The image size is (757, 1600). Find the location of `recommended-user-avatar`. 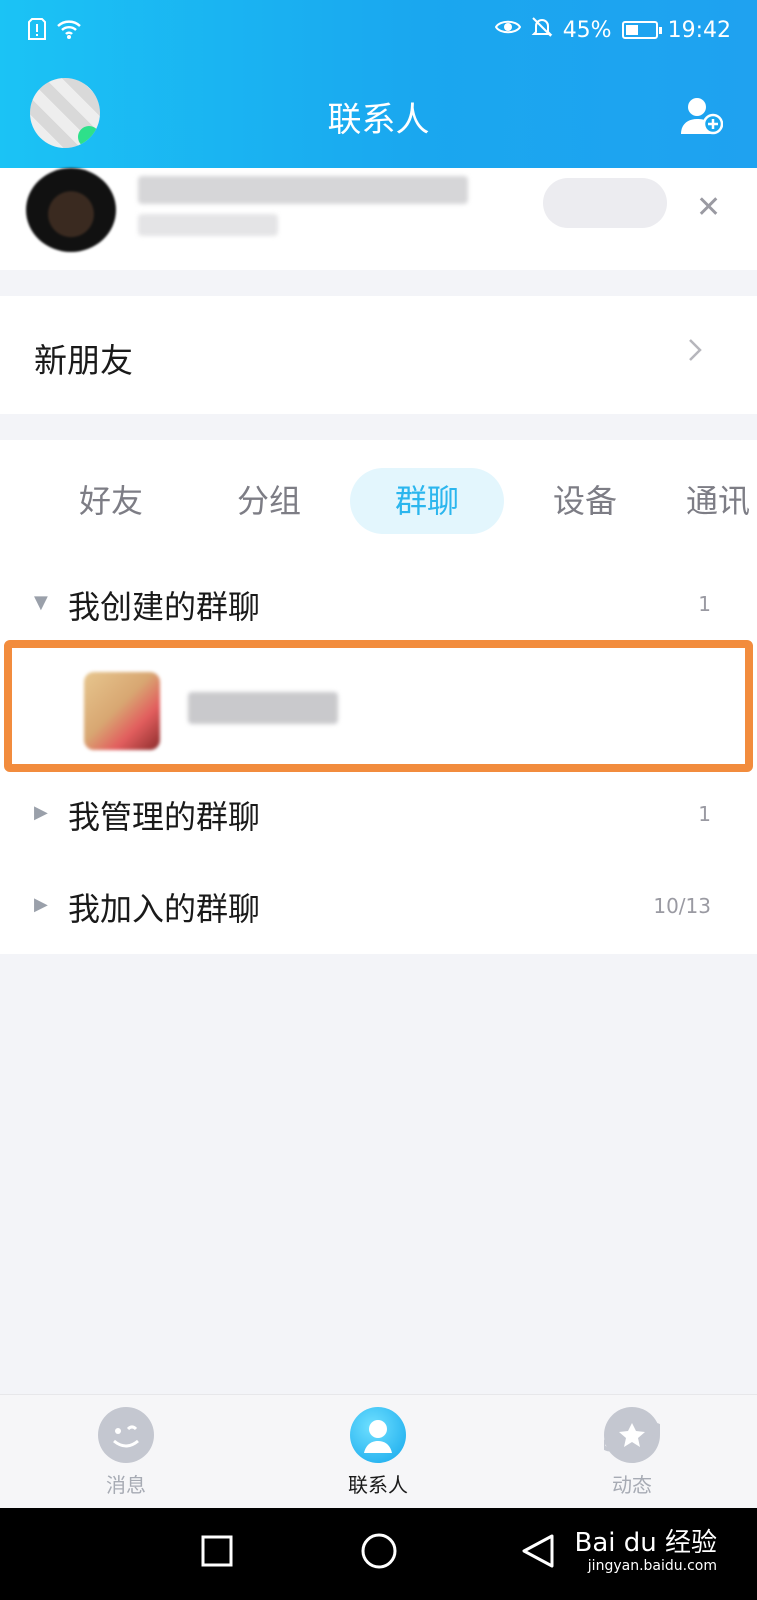

recommended-user-avatar is located at coordinates (71, 210).